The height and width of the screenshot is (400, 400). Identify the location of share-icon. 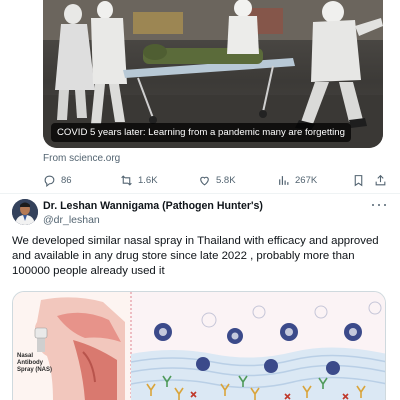
(380, 179).